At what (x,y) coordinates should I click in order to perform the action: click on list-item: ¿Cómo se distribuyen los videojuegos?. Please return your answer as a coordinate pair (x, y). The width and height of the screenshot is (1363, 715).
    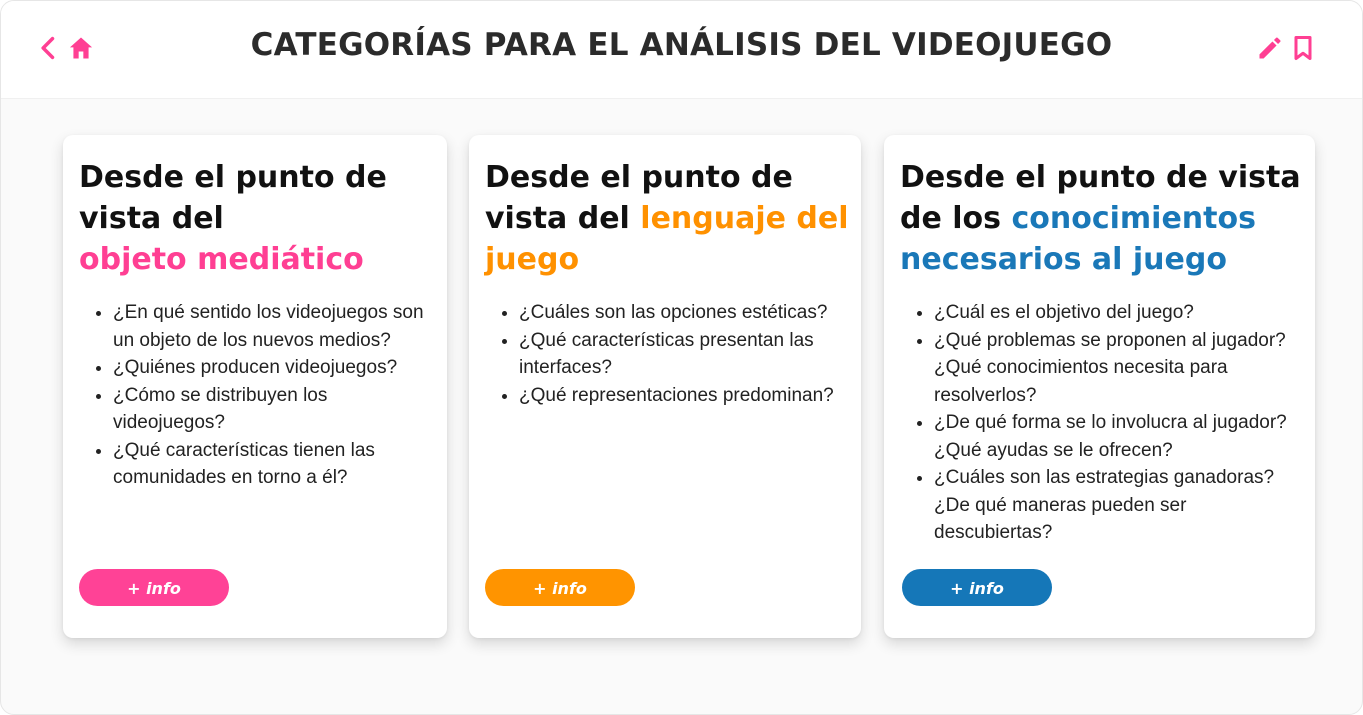
    Looking at the image, I should click on (275, 409).